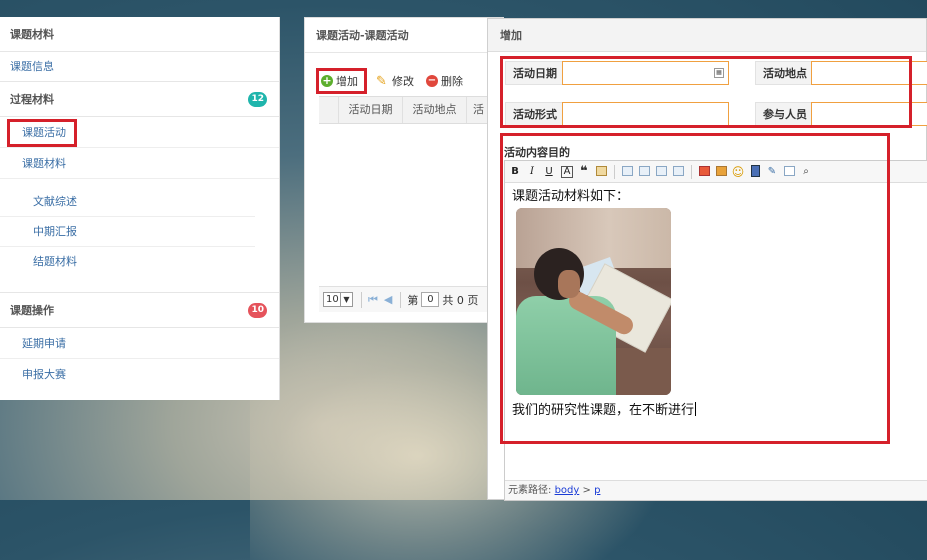 This screenshot has width=927, height=560. I want to click on page-number-input: 0, so click(430, 299).